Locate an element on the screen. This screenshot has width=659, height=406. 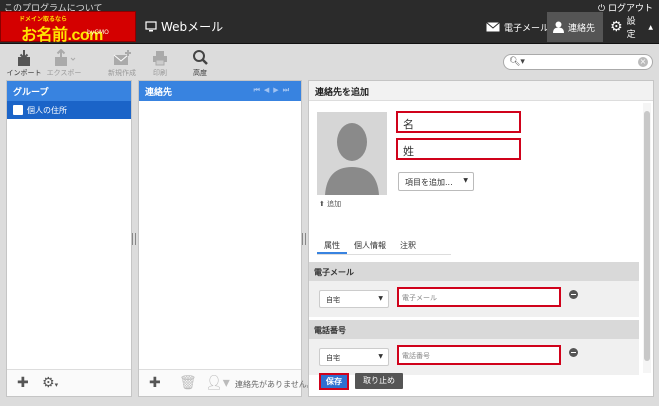
advanced-label: 高度 is located at coordinates (200, 73).